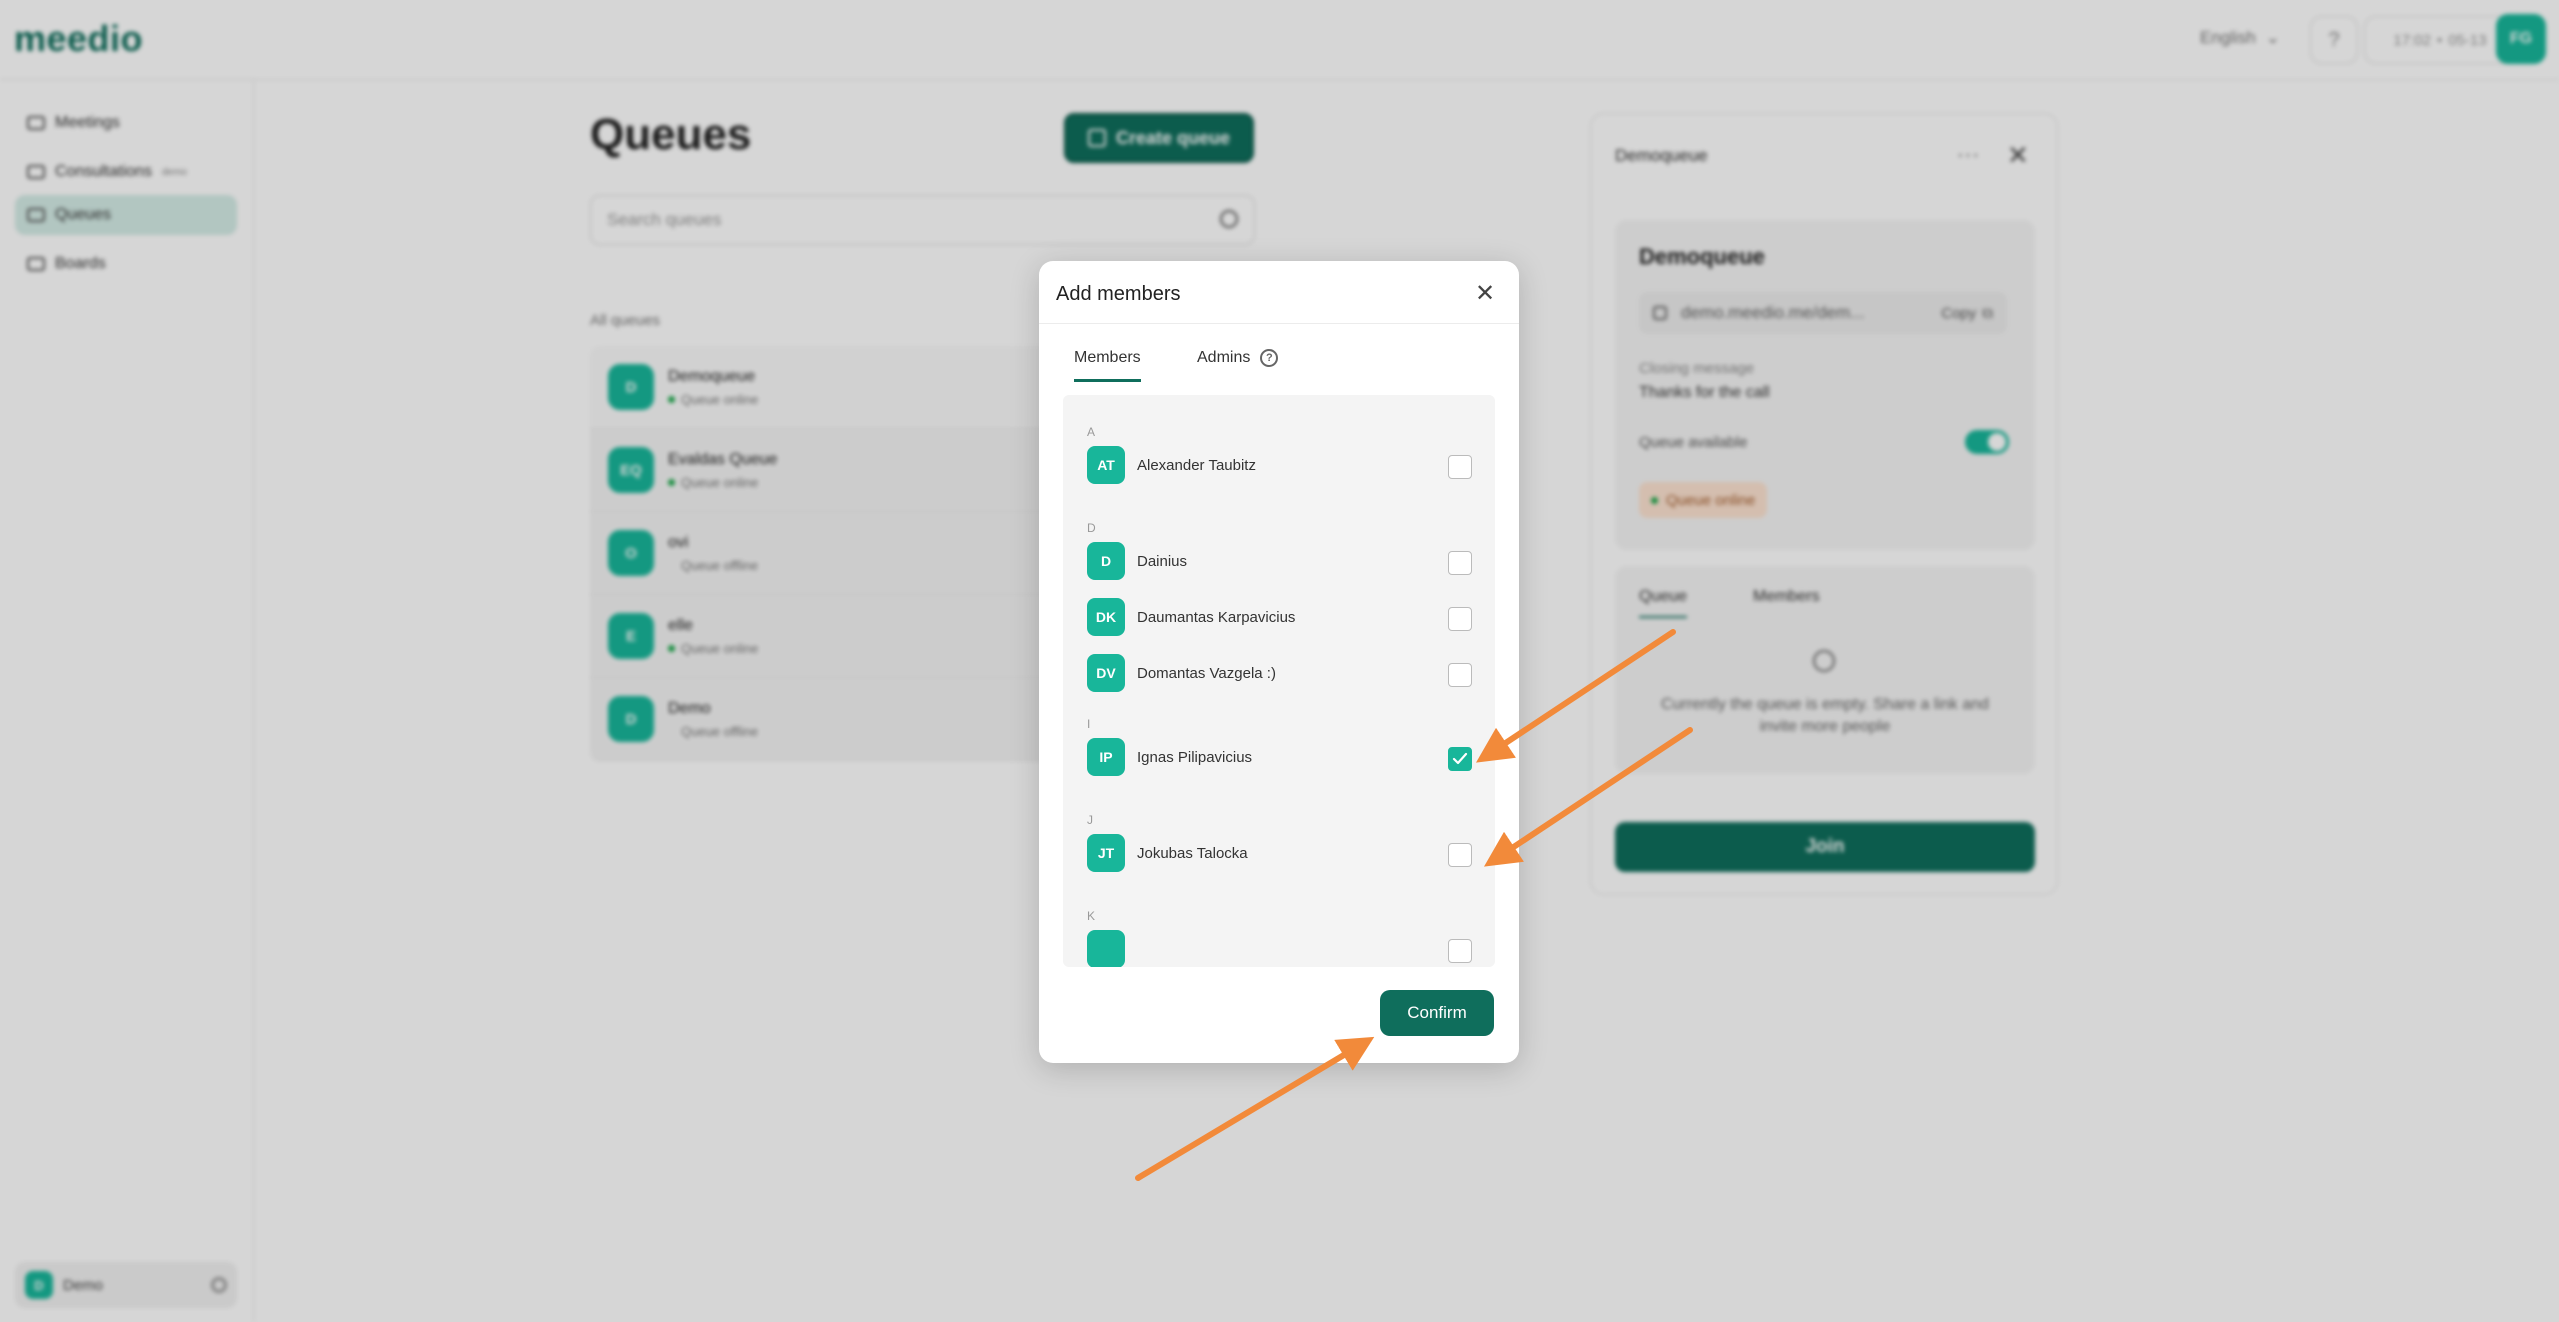 Image resolution: width=2559 pixels, height=1322 pixels. I want to click on close-icon: ✕, so click(1485, 293).